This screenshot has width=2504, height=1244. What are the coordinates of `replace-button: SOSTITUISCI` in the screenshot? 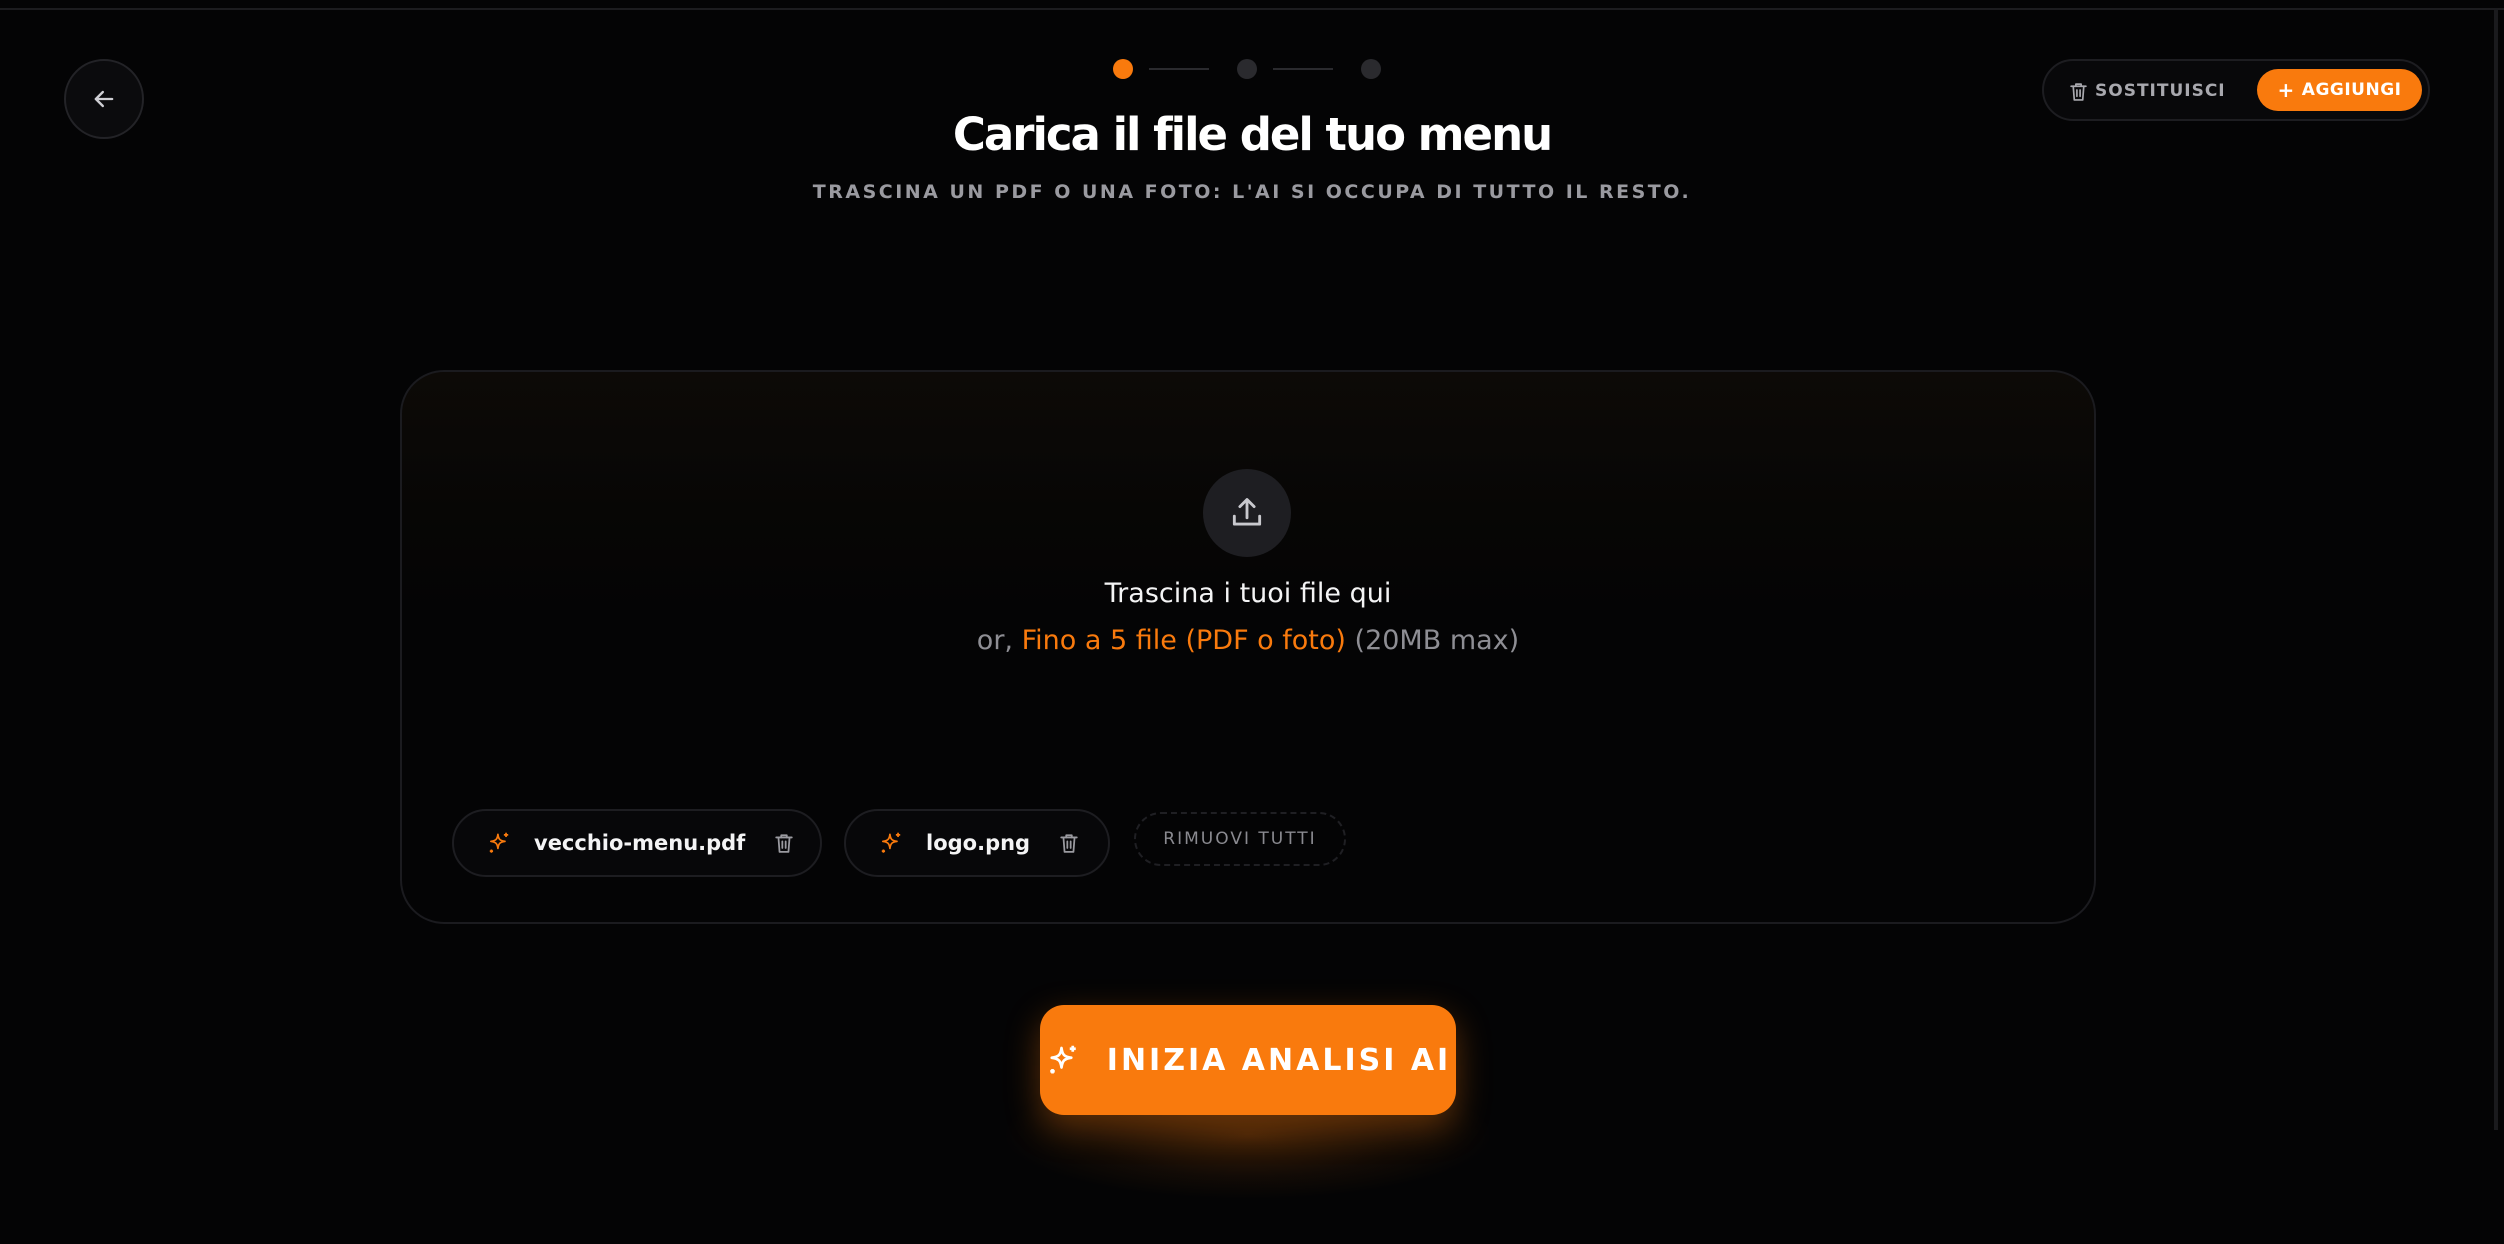 It's located at (2148, 91).